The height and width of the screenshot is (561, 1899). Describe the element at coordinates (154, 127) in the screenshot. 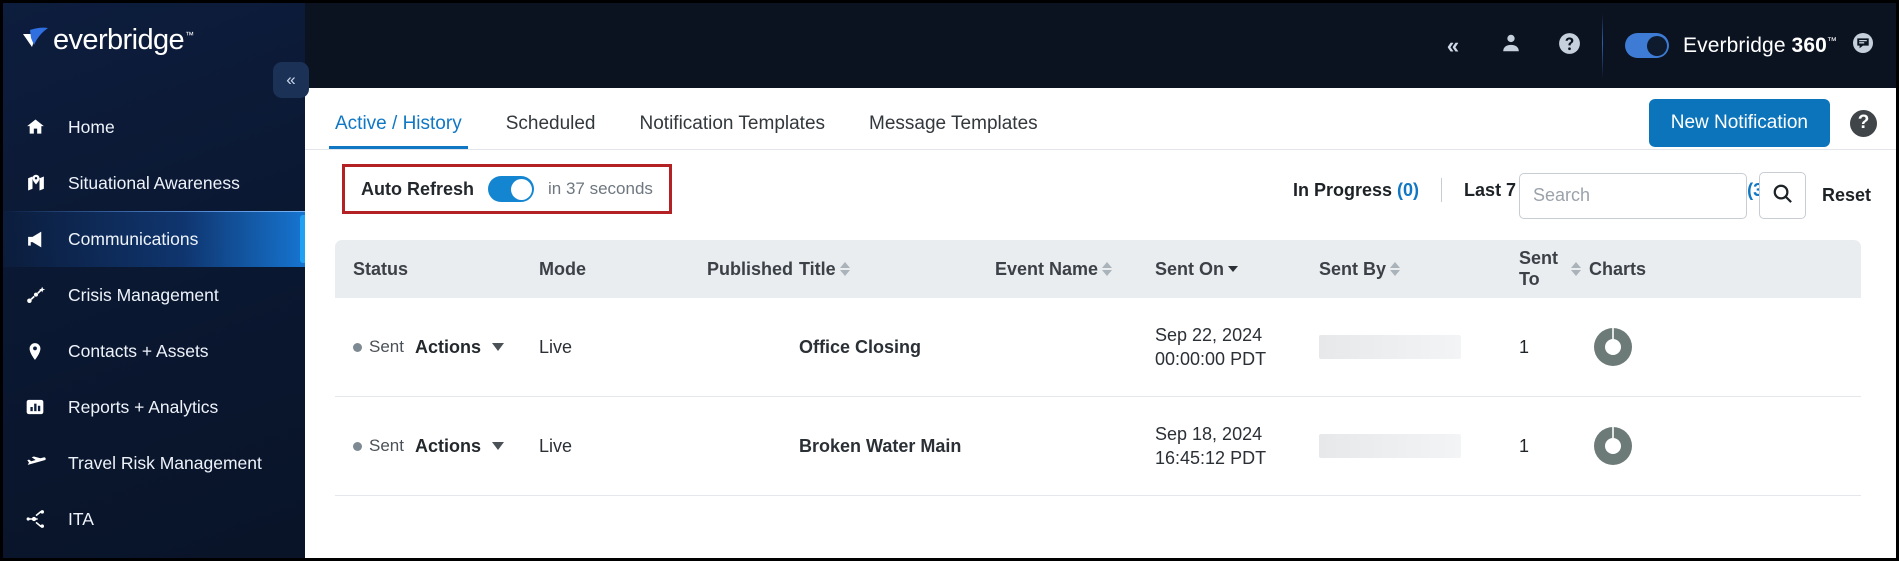

I see `sidebar-item-home: Home` at that location.